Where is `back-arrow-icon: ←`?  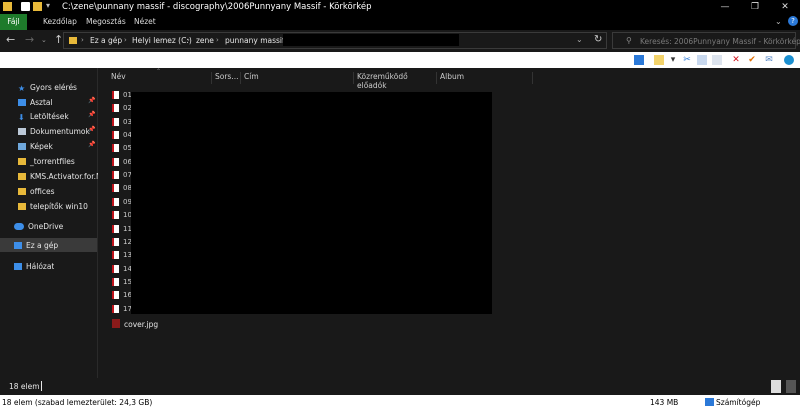
back-arrow-icon: ← is located at coordinates (10, 39).